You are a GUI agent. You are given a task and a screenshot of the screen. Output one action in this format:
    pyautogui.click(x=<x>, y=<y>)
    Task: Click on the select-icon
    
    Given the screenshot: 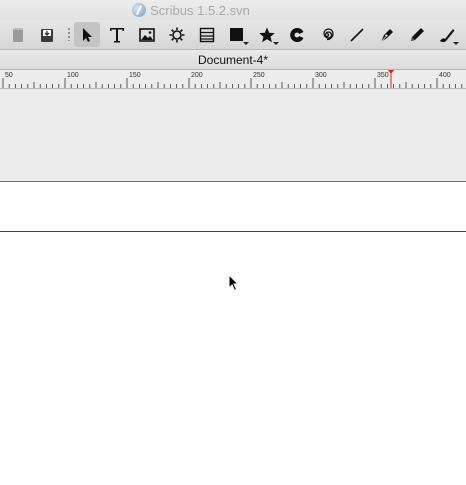 What is the action you would take?
    pyautogui.click(x=87, y=34)
    